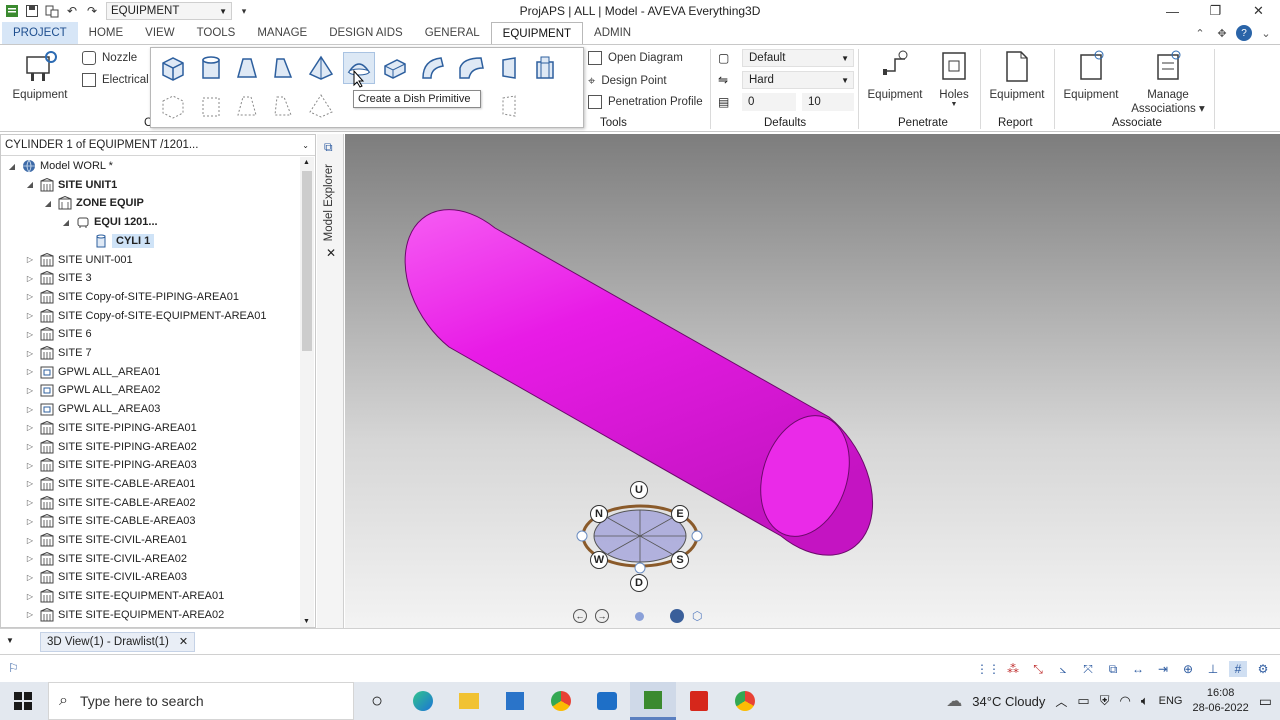  What do you see at coordinates (247, 106) in the screenshot?
I see `negative-cone-primitive-icon` at bounding box center [247, 106].